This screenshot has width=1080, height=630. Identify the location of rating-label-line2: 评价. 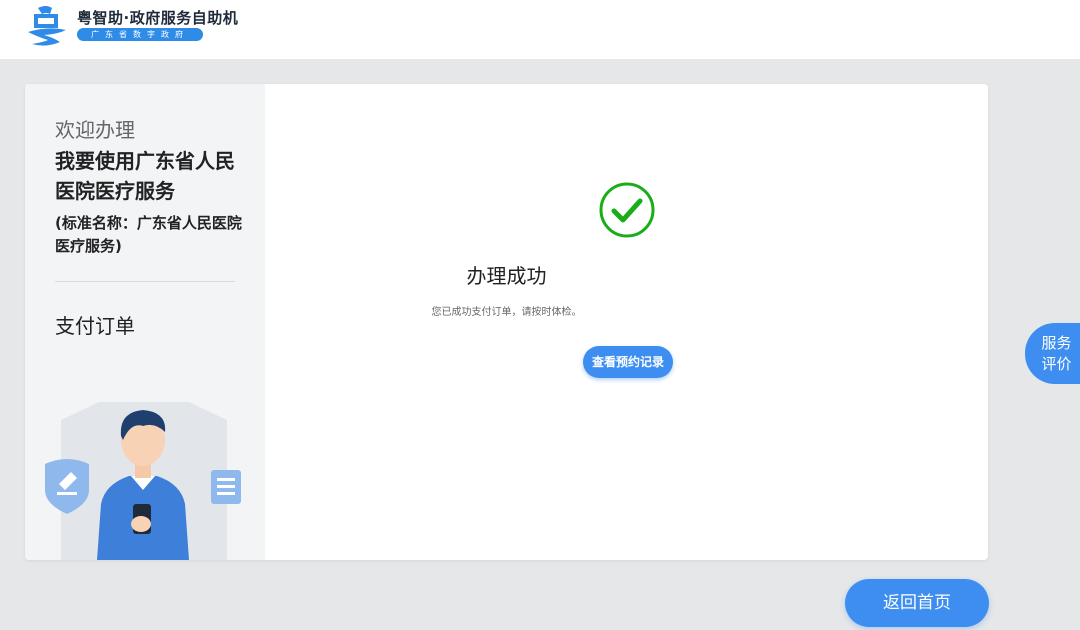
(1056, 363).